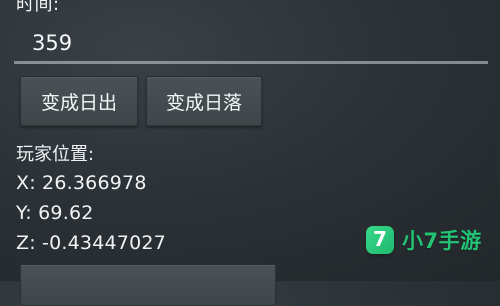 This screenshot has width=500, height=306. Describe the element at coordinates (55, 213) in the screenshot. I see `player-position-y: Y: 69.62` at that location.